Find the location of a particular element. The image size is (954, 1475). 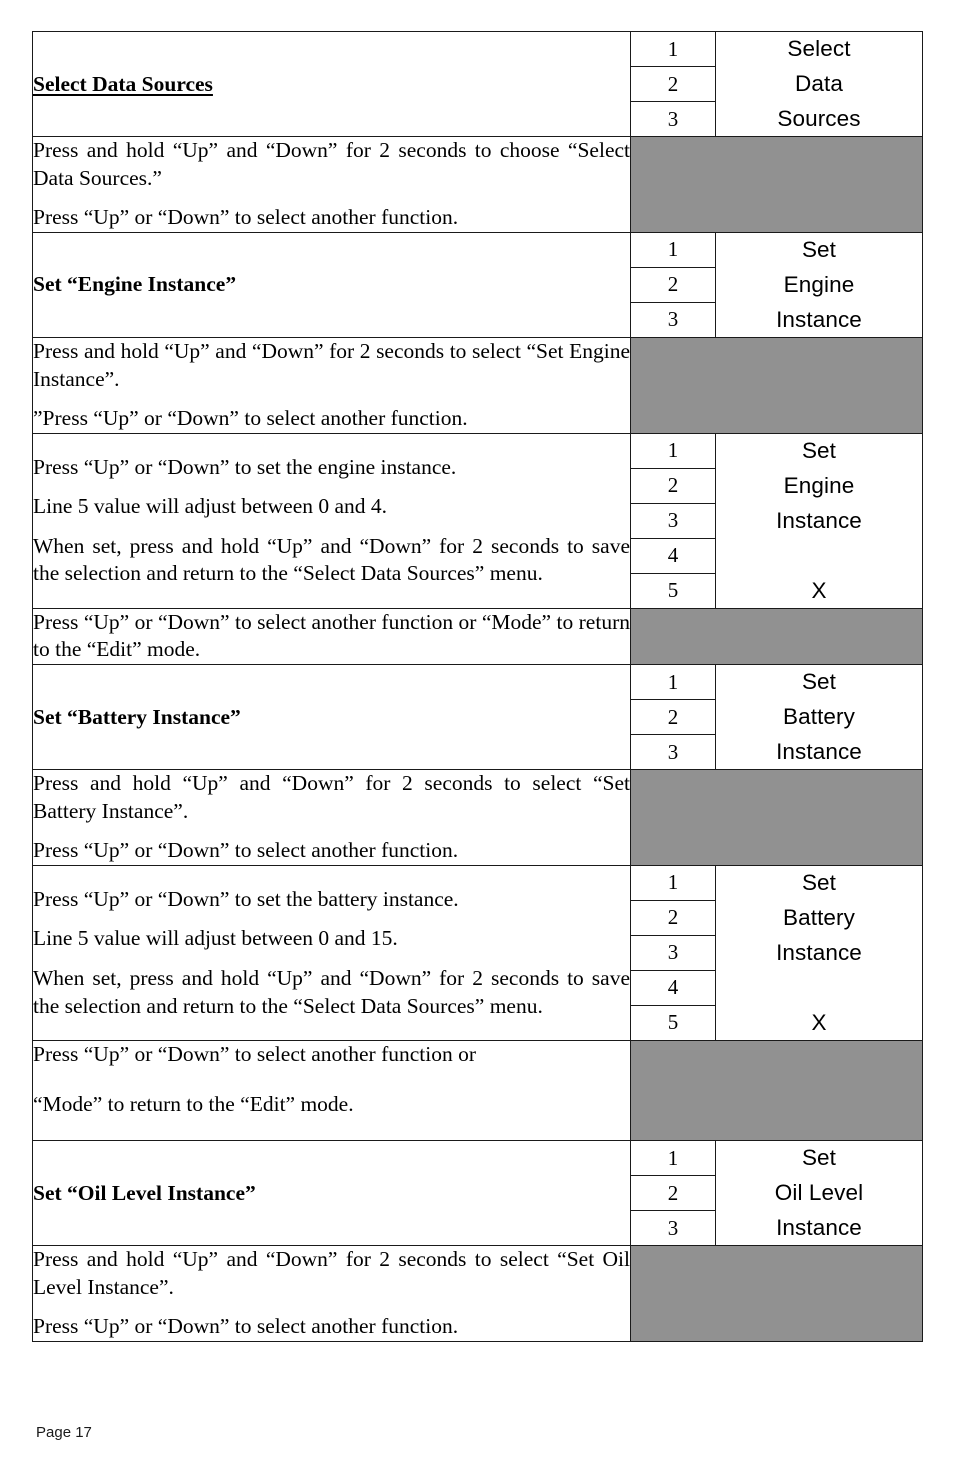

display-module-set-battery-instance: 1 Set 2 Battery 3 Instance is located at coordinates (776, 717).